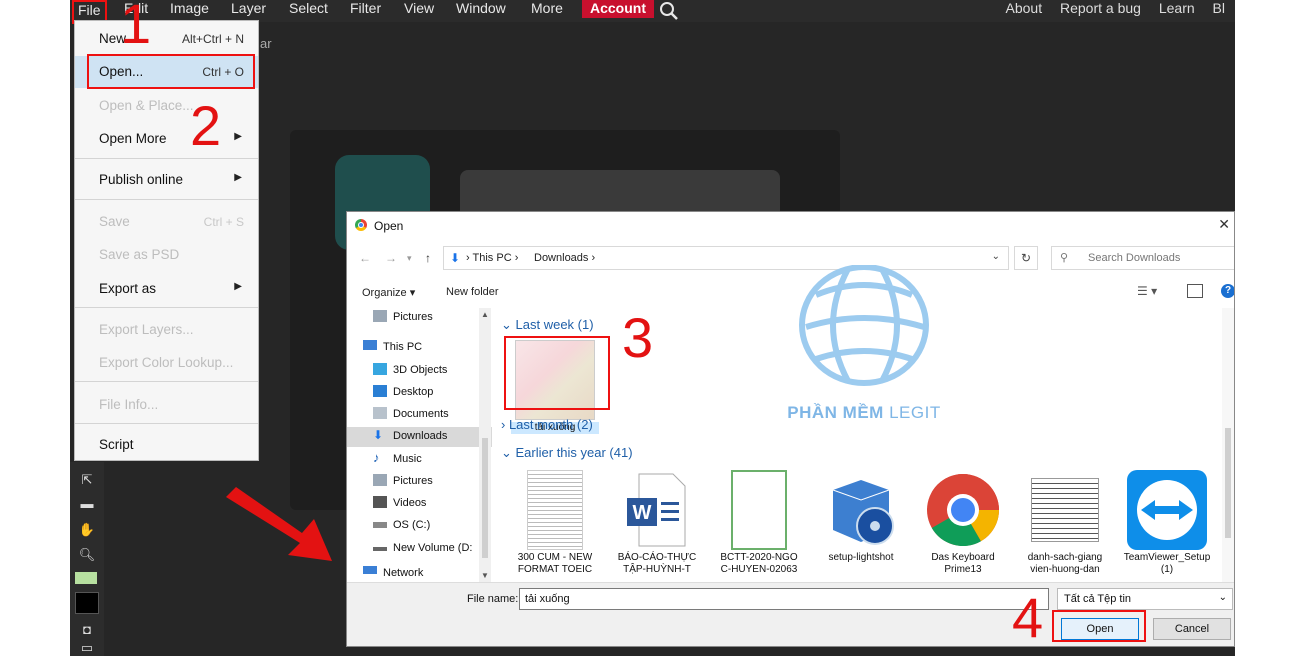  I want to click on file-item: setup-lightshot, so click(861, 521).